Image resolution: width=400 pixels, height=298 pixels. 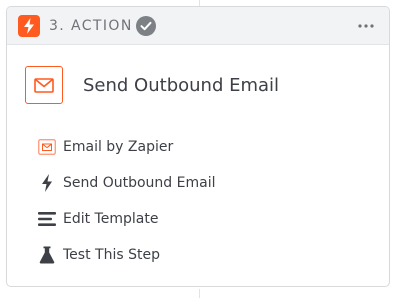 What do you see at coordinates (205, 219) in the screenshot?
I see `menu-item-edit-template: Edit Template` at bounding box center [205, 219].